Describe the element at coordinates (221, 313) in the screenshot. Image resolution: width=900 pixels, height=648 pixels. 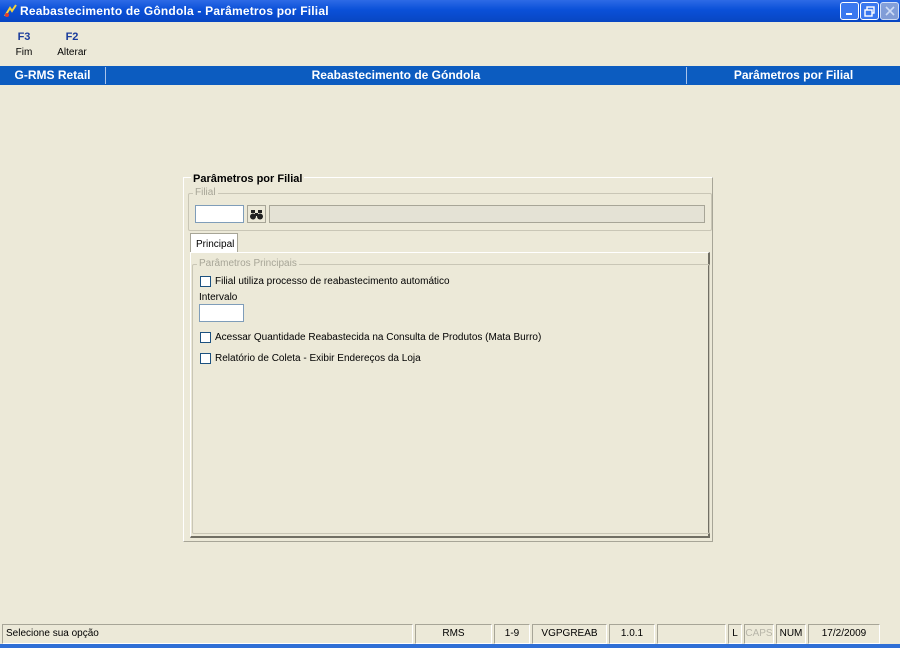
I see `interval-input` at that location.